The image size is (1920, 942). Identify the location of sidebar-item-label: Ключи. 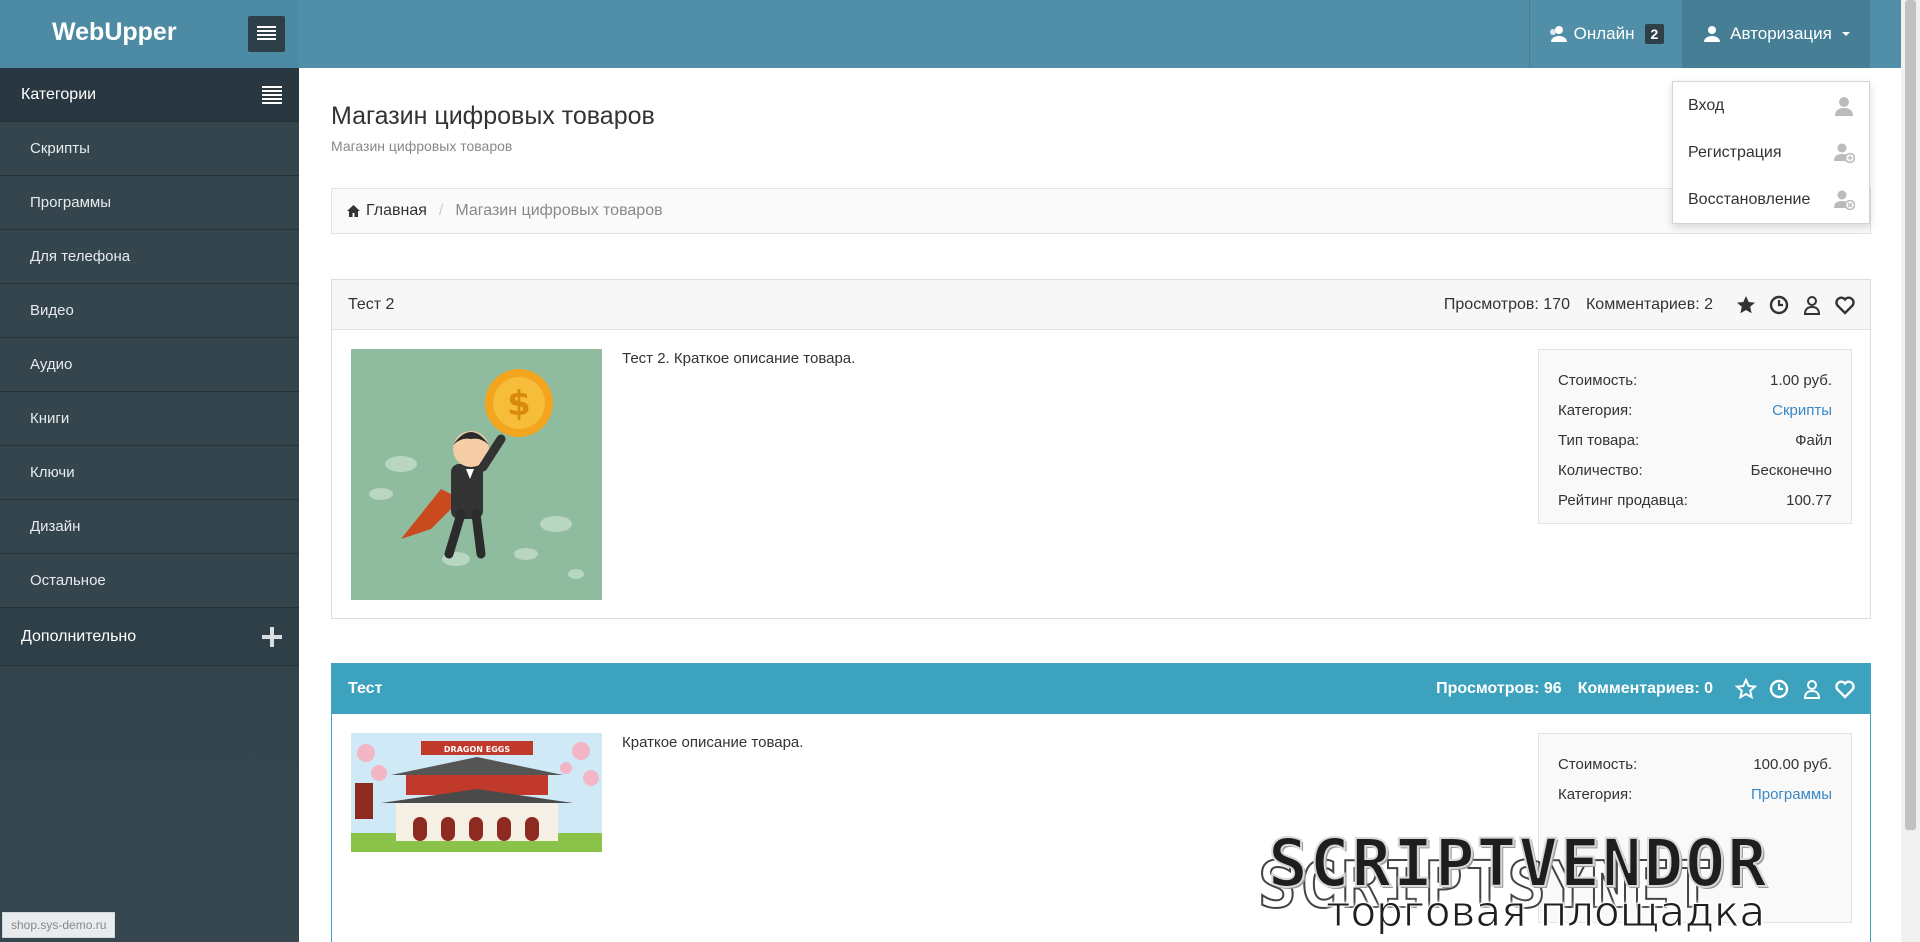
(52, 472).